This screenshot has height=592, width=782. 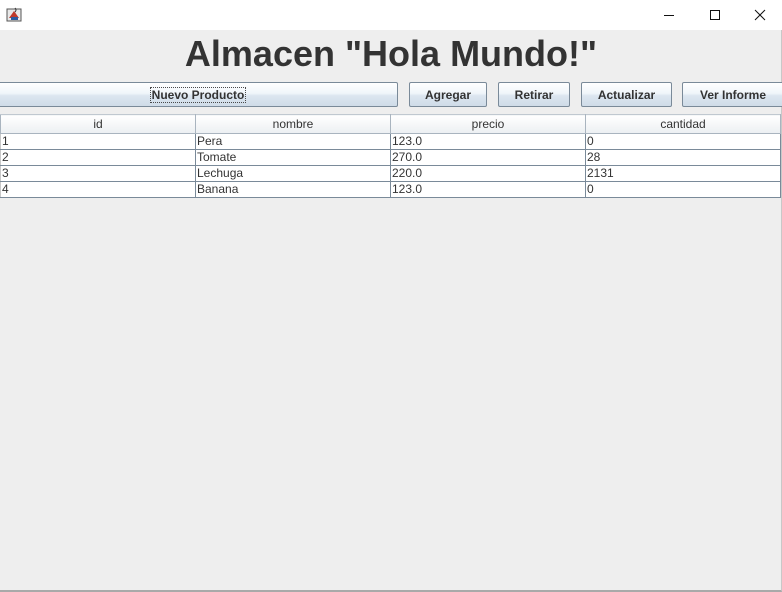 I want to click on minimize-button, so click(x=669, y=15).